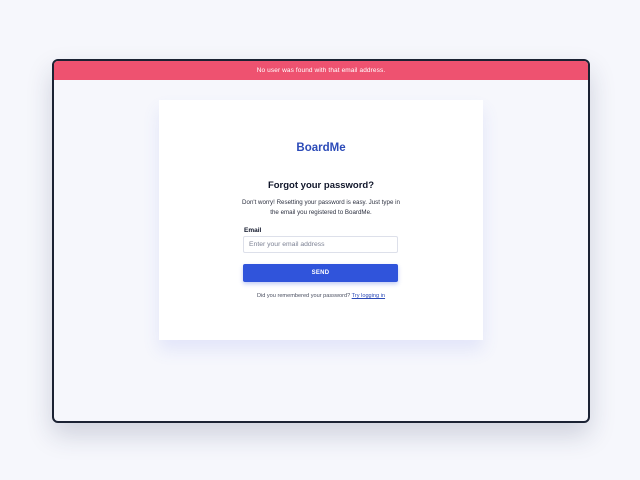 This screenshot has height=480, width=640. I want to click on page-title: Forgot your password?, so click(321, 185).